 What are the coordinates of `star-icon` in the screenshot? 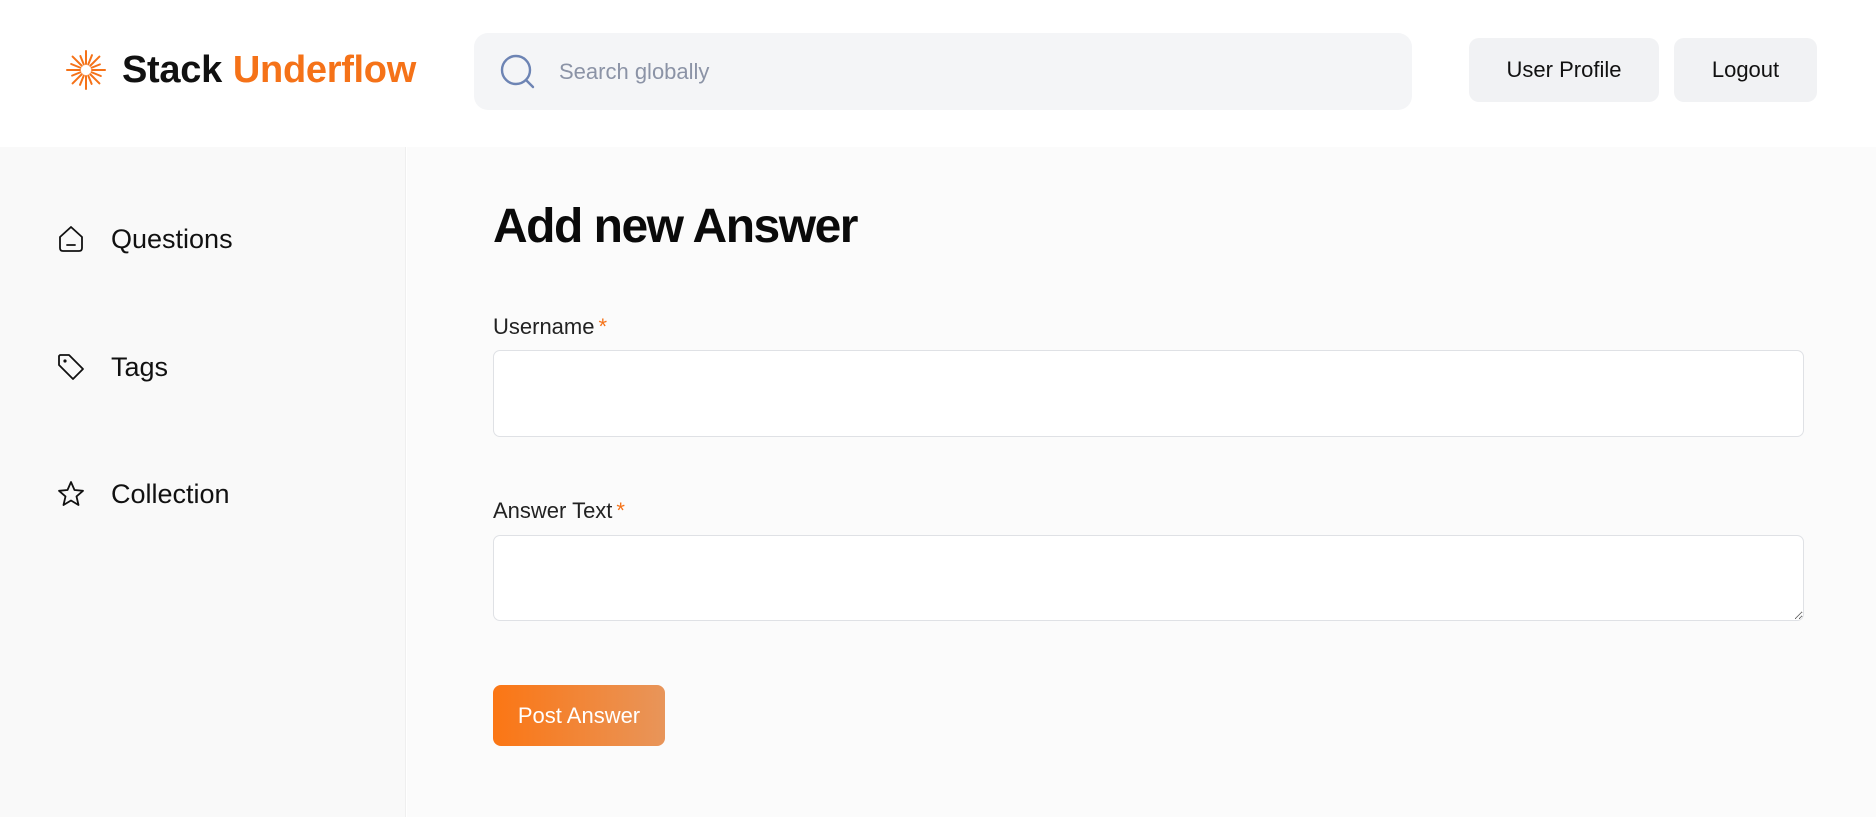 It's located at (71, 493).